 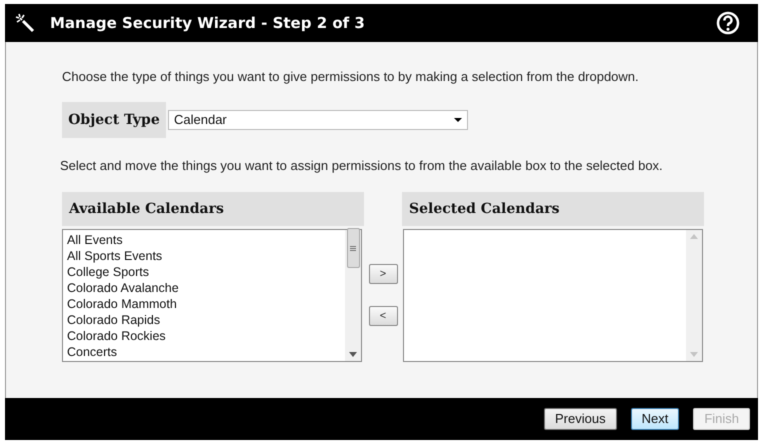 I want to click on panel-header: Available Calendars, so click(x=213, y=209).